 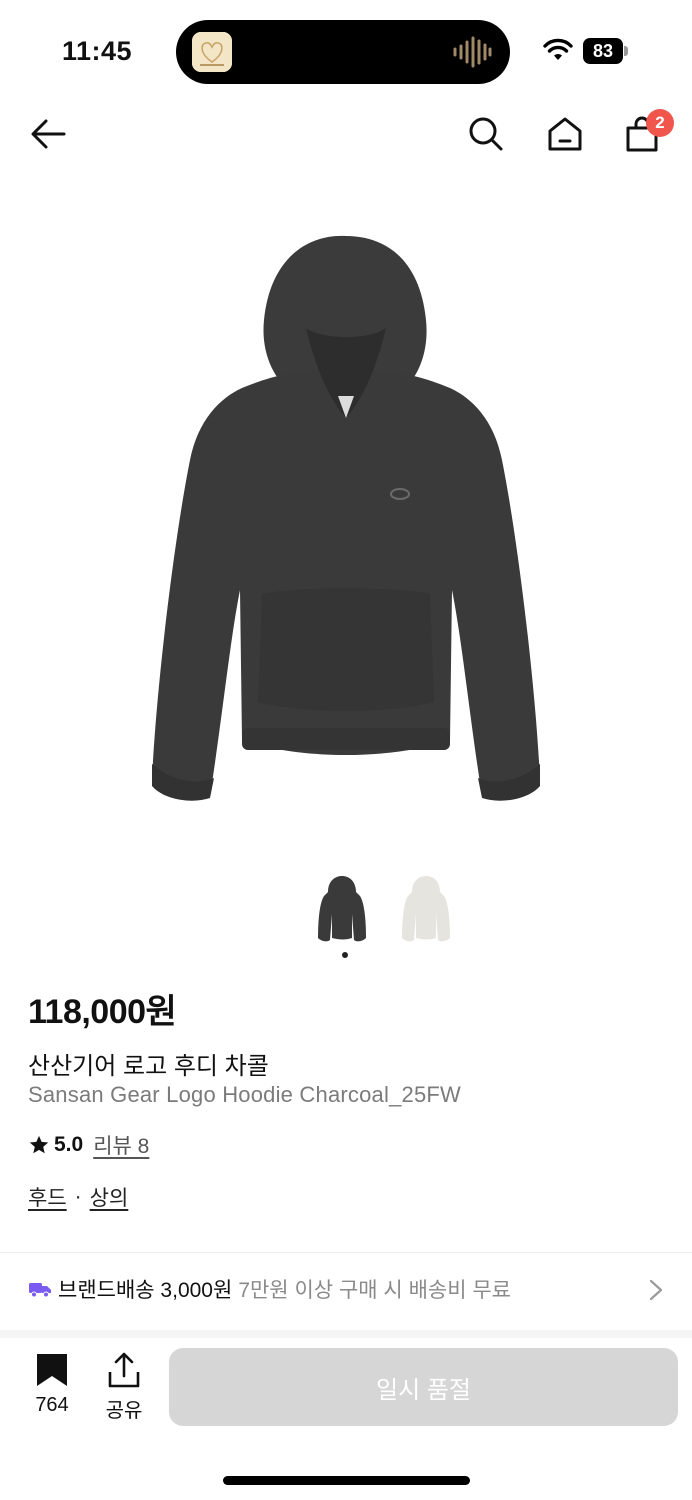 What do you see at coordinates (52, 1387) in the screenshot?
I see `bookmark-button: 764` at bounding box center [52, 1387].